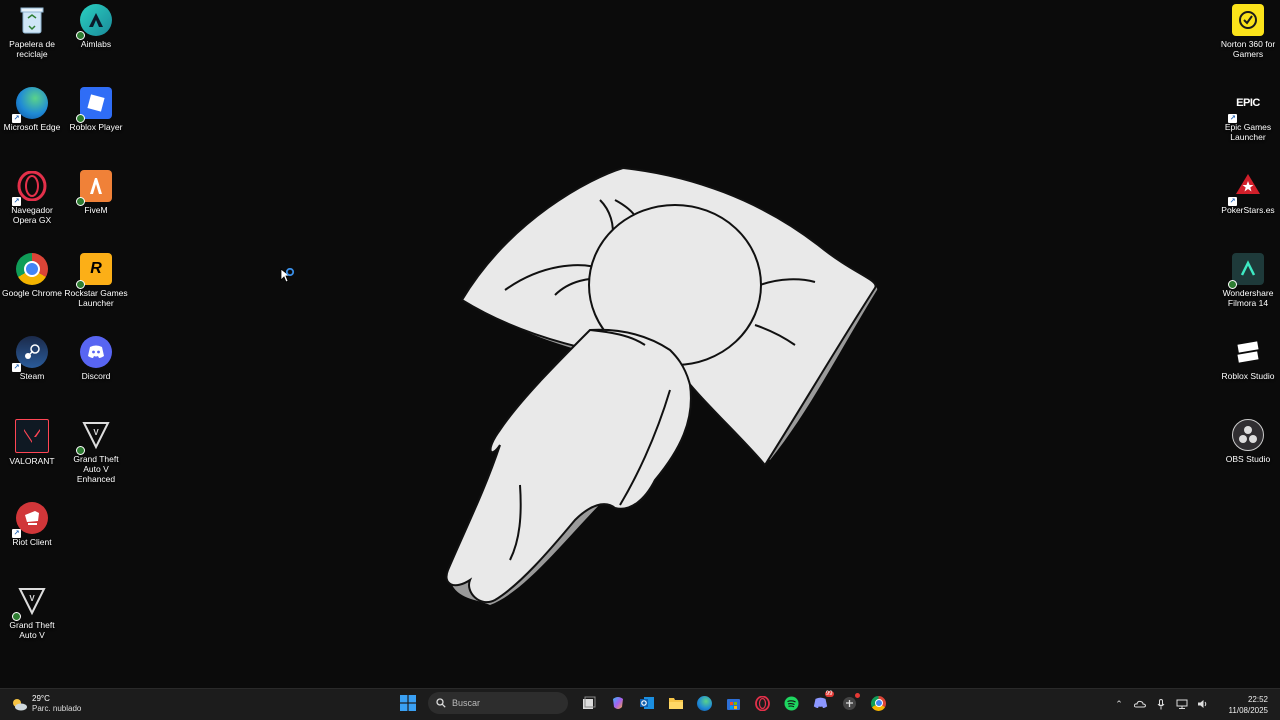 The image size is (1280, 720). I want to click on taskbar-spotify, so click(792, 703).